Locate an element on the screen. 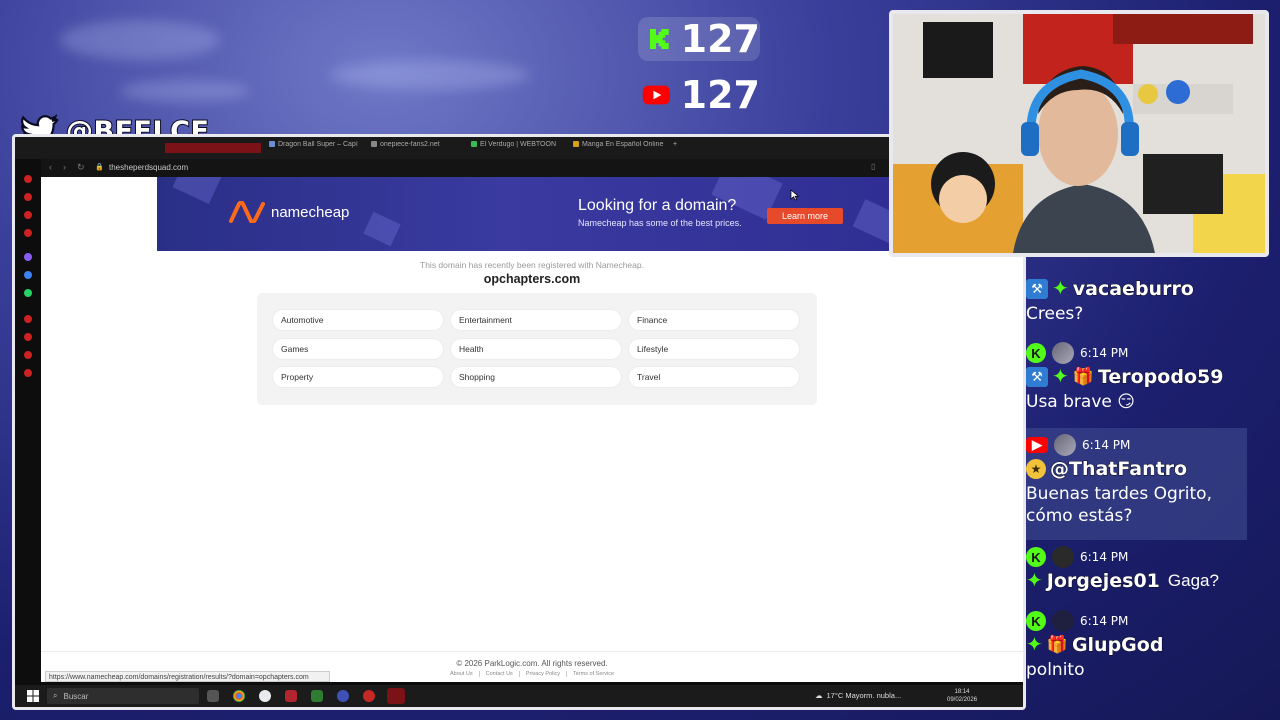 Image resolution: width=1280 pixels, height=720 pixels. taskbar-search: ⌕ Buscar is located at coordinates (123, 696).